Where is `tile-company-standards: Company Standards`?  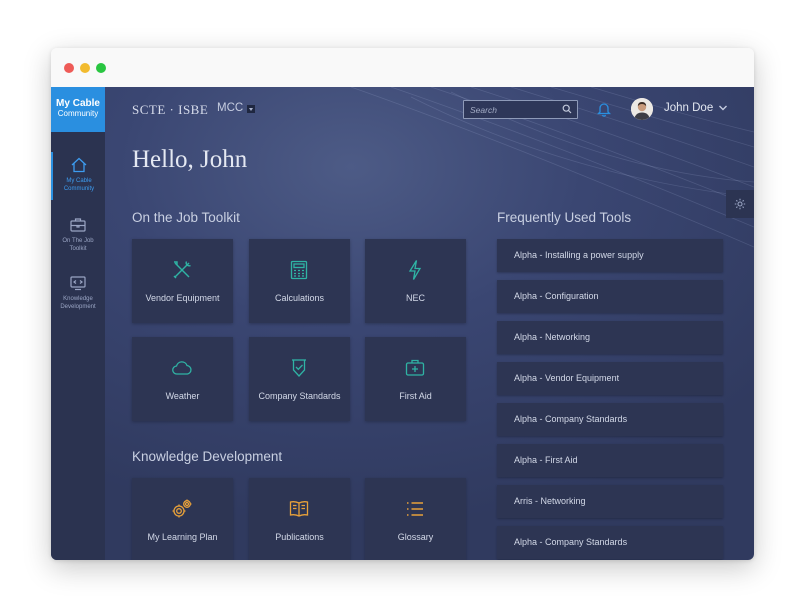 tile-company-standards: Company Standards is located at coordinates (299, 379).